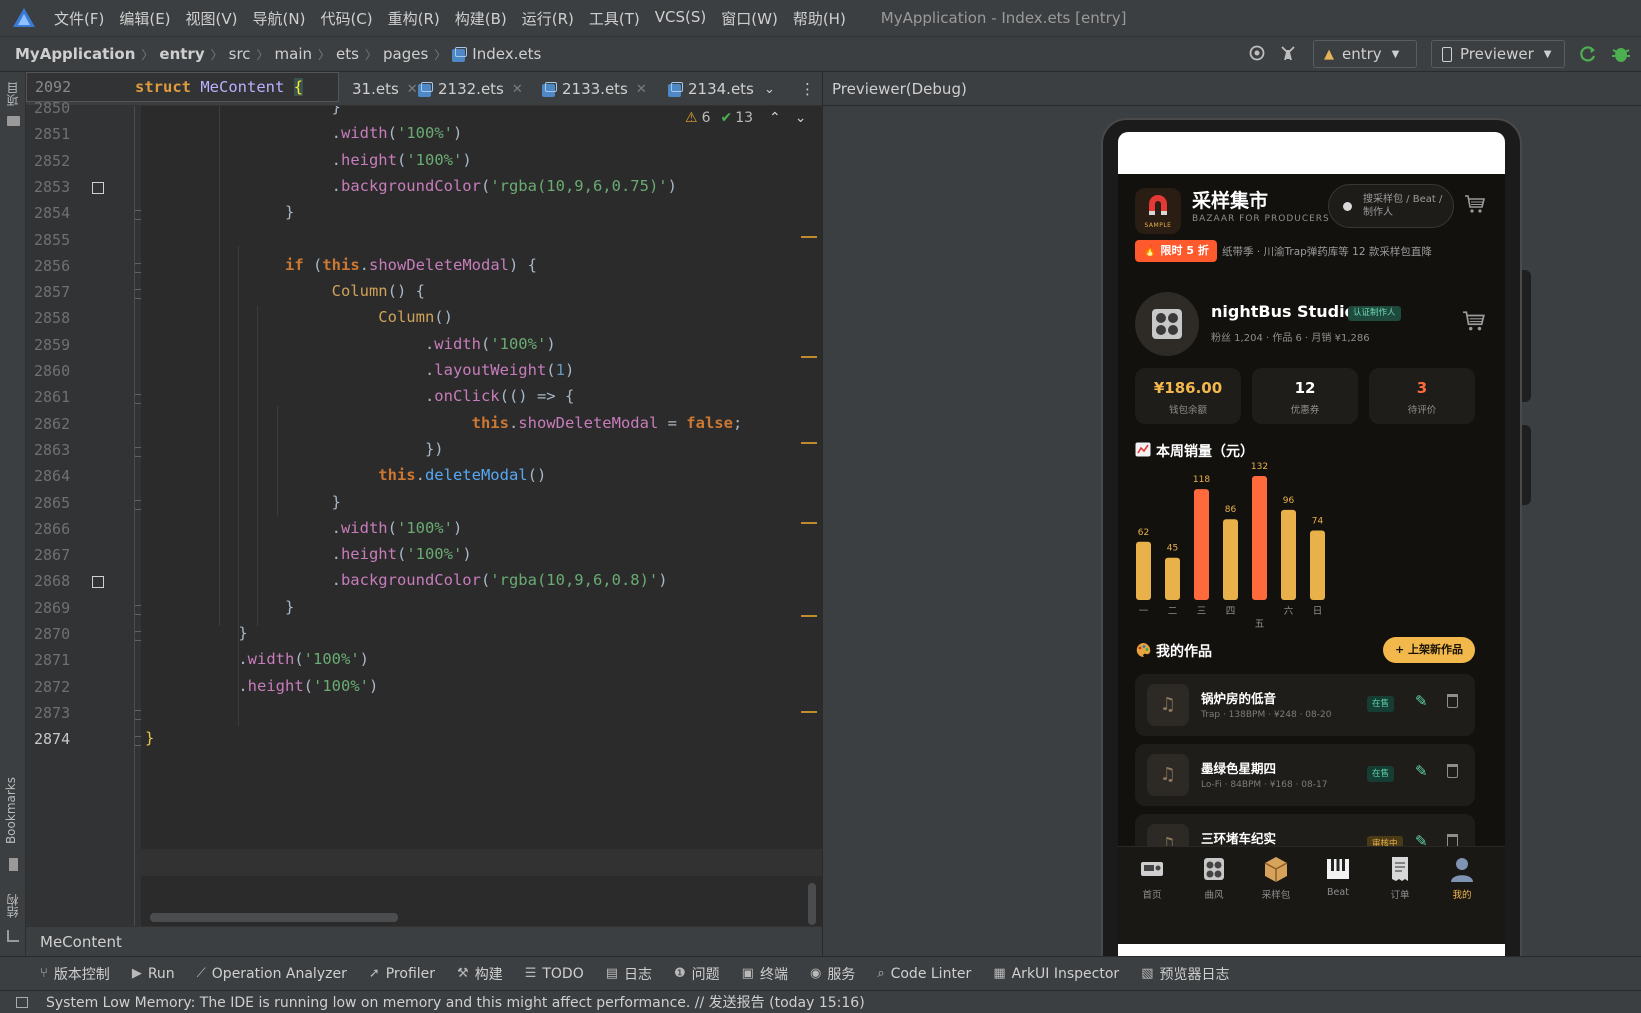 The width and height of the screenshot is (1641, 1013). I want to click on chevron-down-icon: ⌄, so click(801, 118).